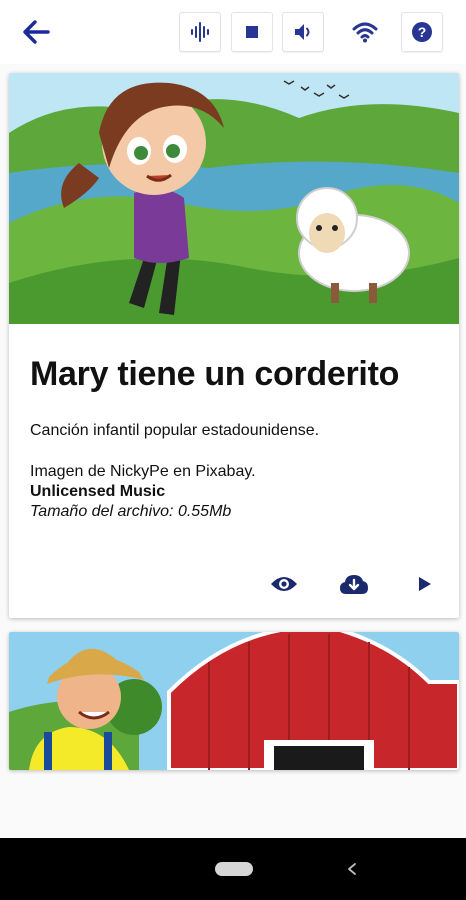 The width and height of the screenshot is (466, 900). What do you see at coordinates (131, 511) in the screenshot?
I see `file-size-label: Tamaño del archivo: 0.55Mb` at bounding box center [131, 511].